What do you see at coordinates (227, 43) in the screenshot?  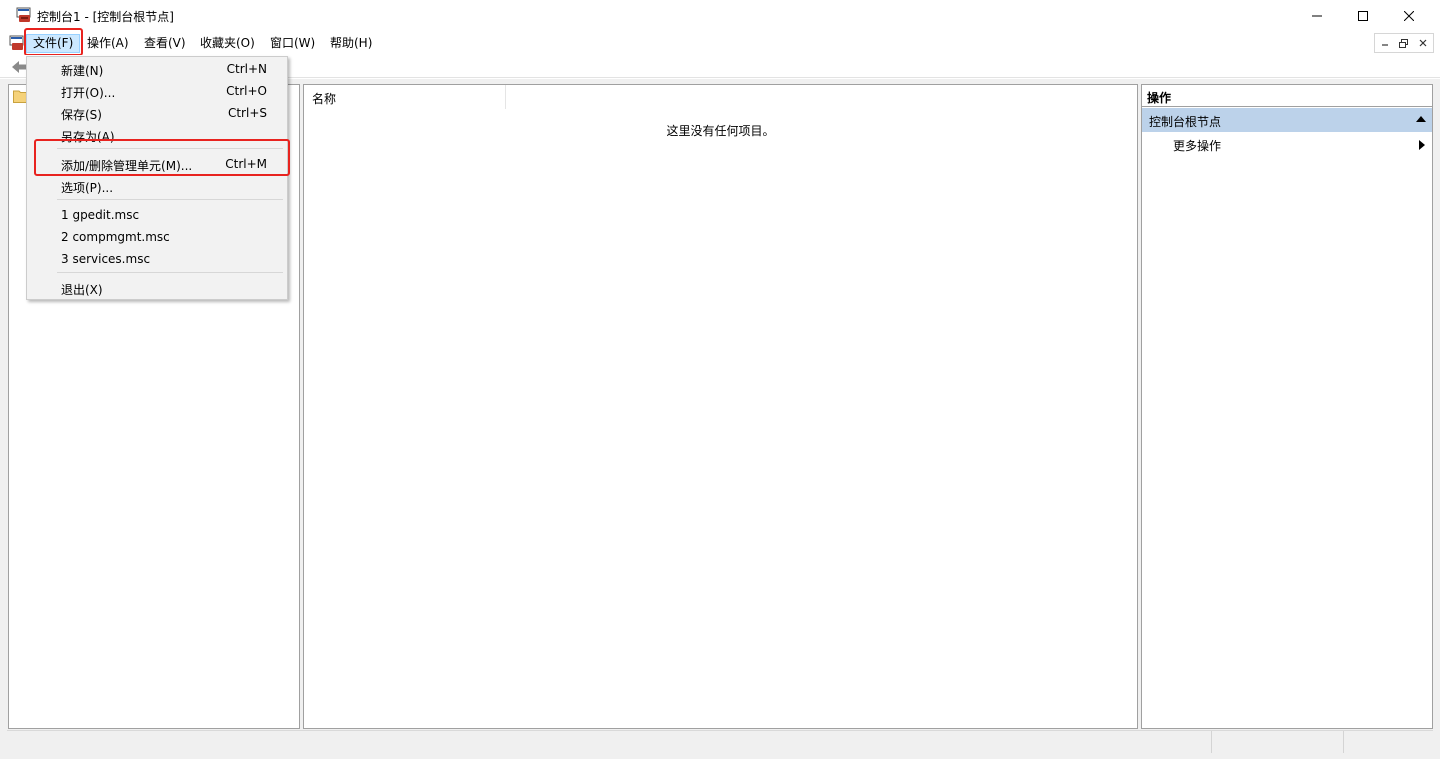 I see `menu-favorites: 收藏夹(O)` at bounding box center [227, 43].